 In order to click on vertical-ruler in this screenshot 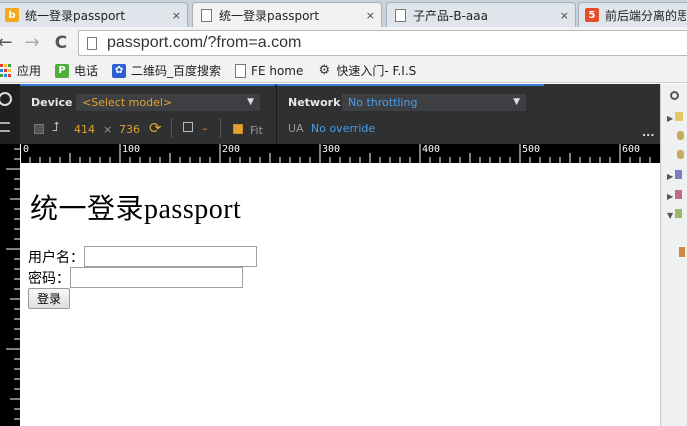, I will do `click(10, 285)`.